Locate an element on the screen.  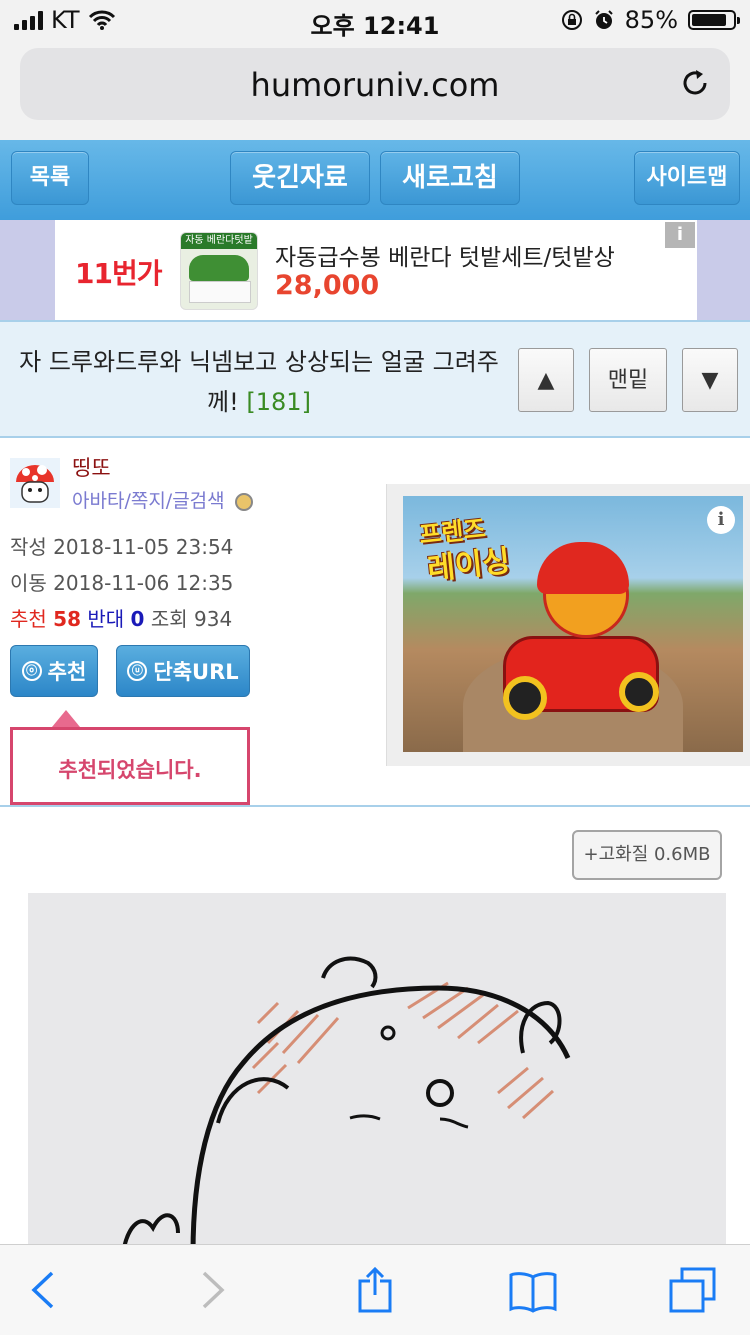
share-icon is located at coordinates (375, 1290).